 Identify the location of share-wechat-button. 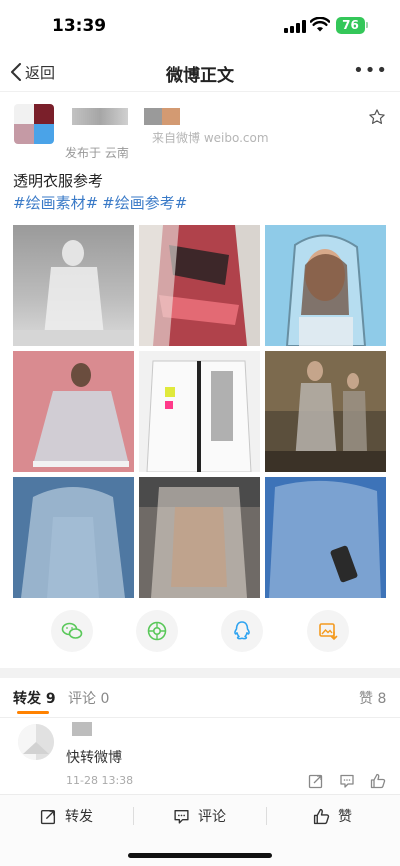
(72, 631).